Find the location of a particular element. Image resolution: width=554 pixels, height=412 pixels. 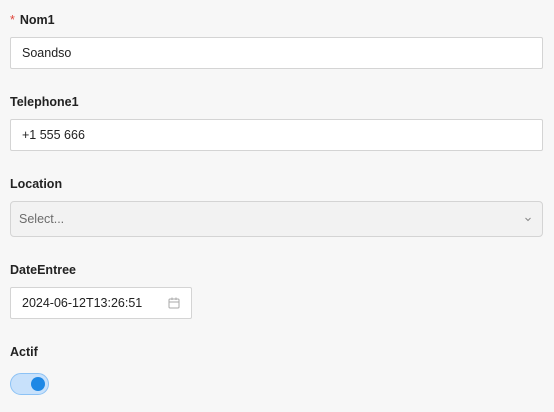

nom-label-text: Nom1 is located at coordinates (37, 20).